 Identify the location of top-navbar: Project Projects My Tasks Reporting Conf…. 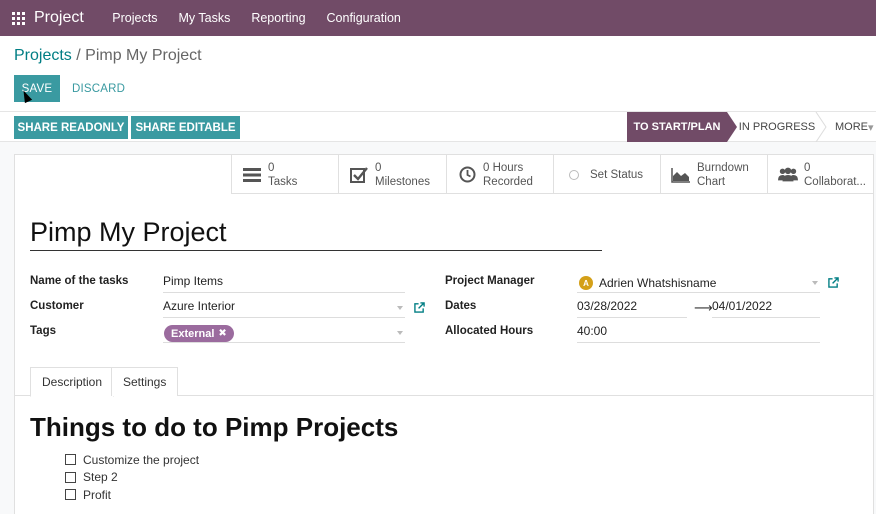
(438, 18).